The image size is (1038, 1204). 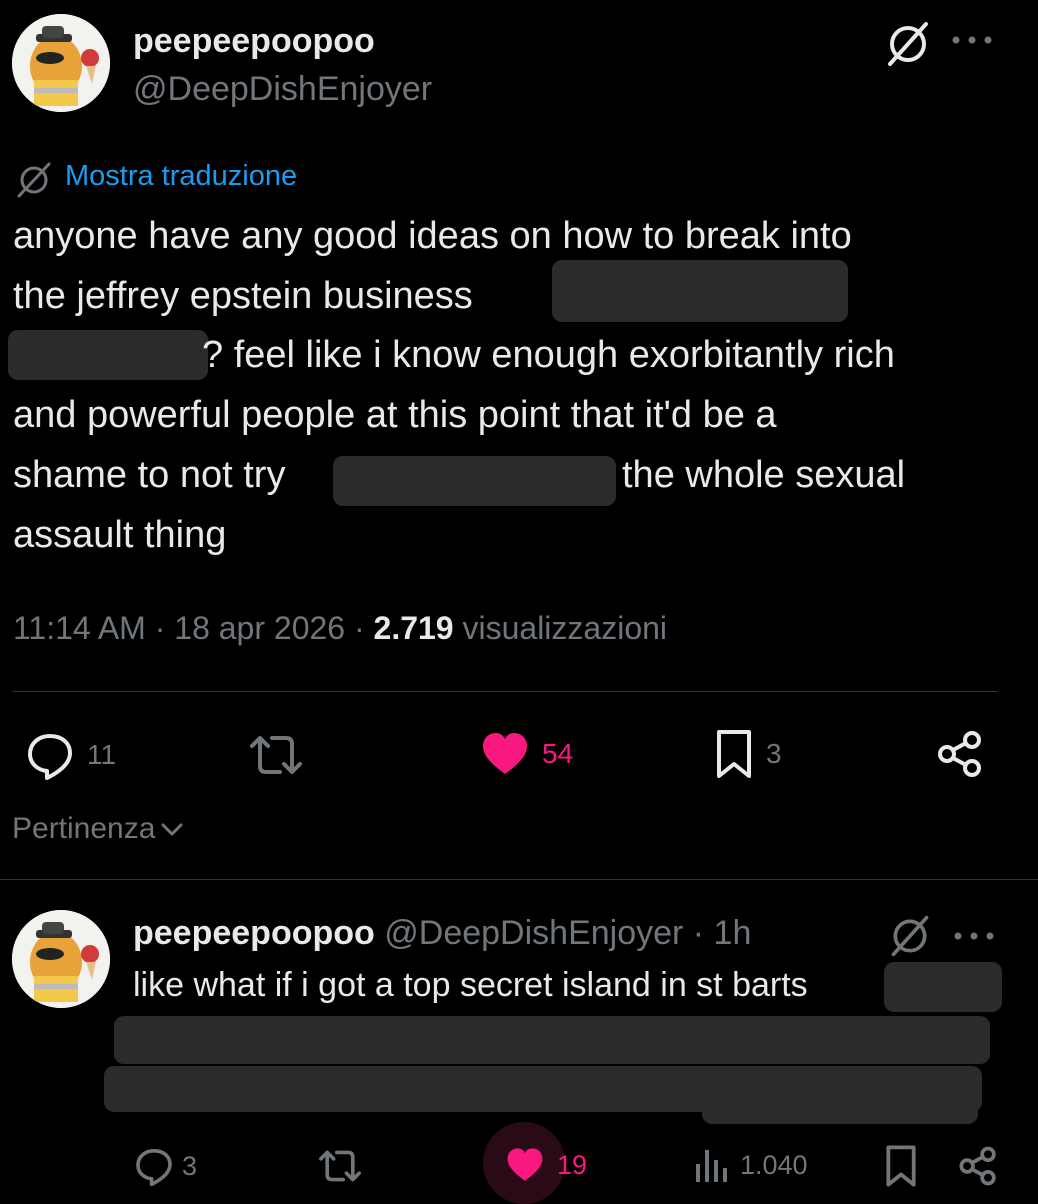 What do you see at coordinates (764, 475) in the screenshot?
I see `tweet-text-line: the whole sexual` at bounding box center [764, 475].